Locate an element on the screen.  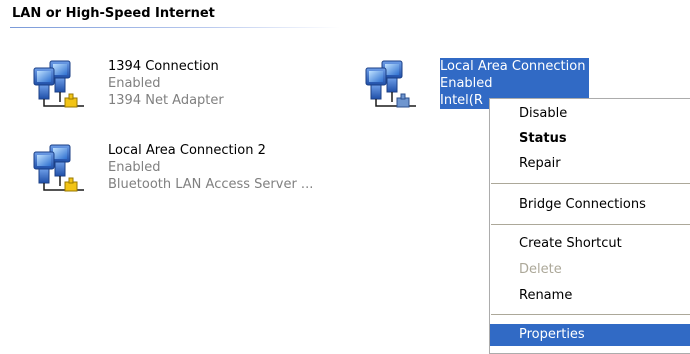
menu-item-bridge-connections: Bridge Connections is located at coordinates (590, 205).